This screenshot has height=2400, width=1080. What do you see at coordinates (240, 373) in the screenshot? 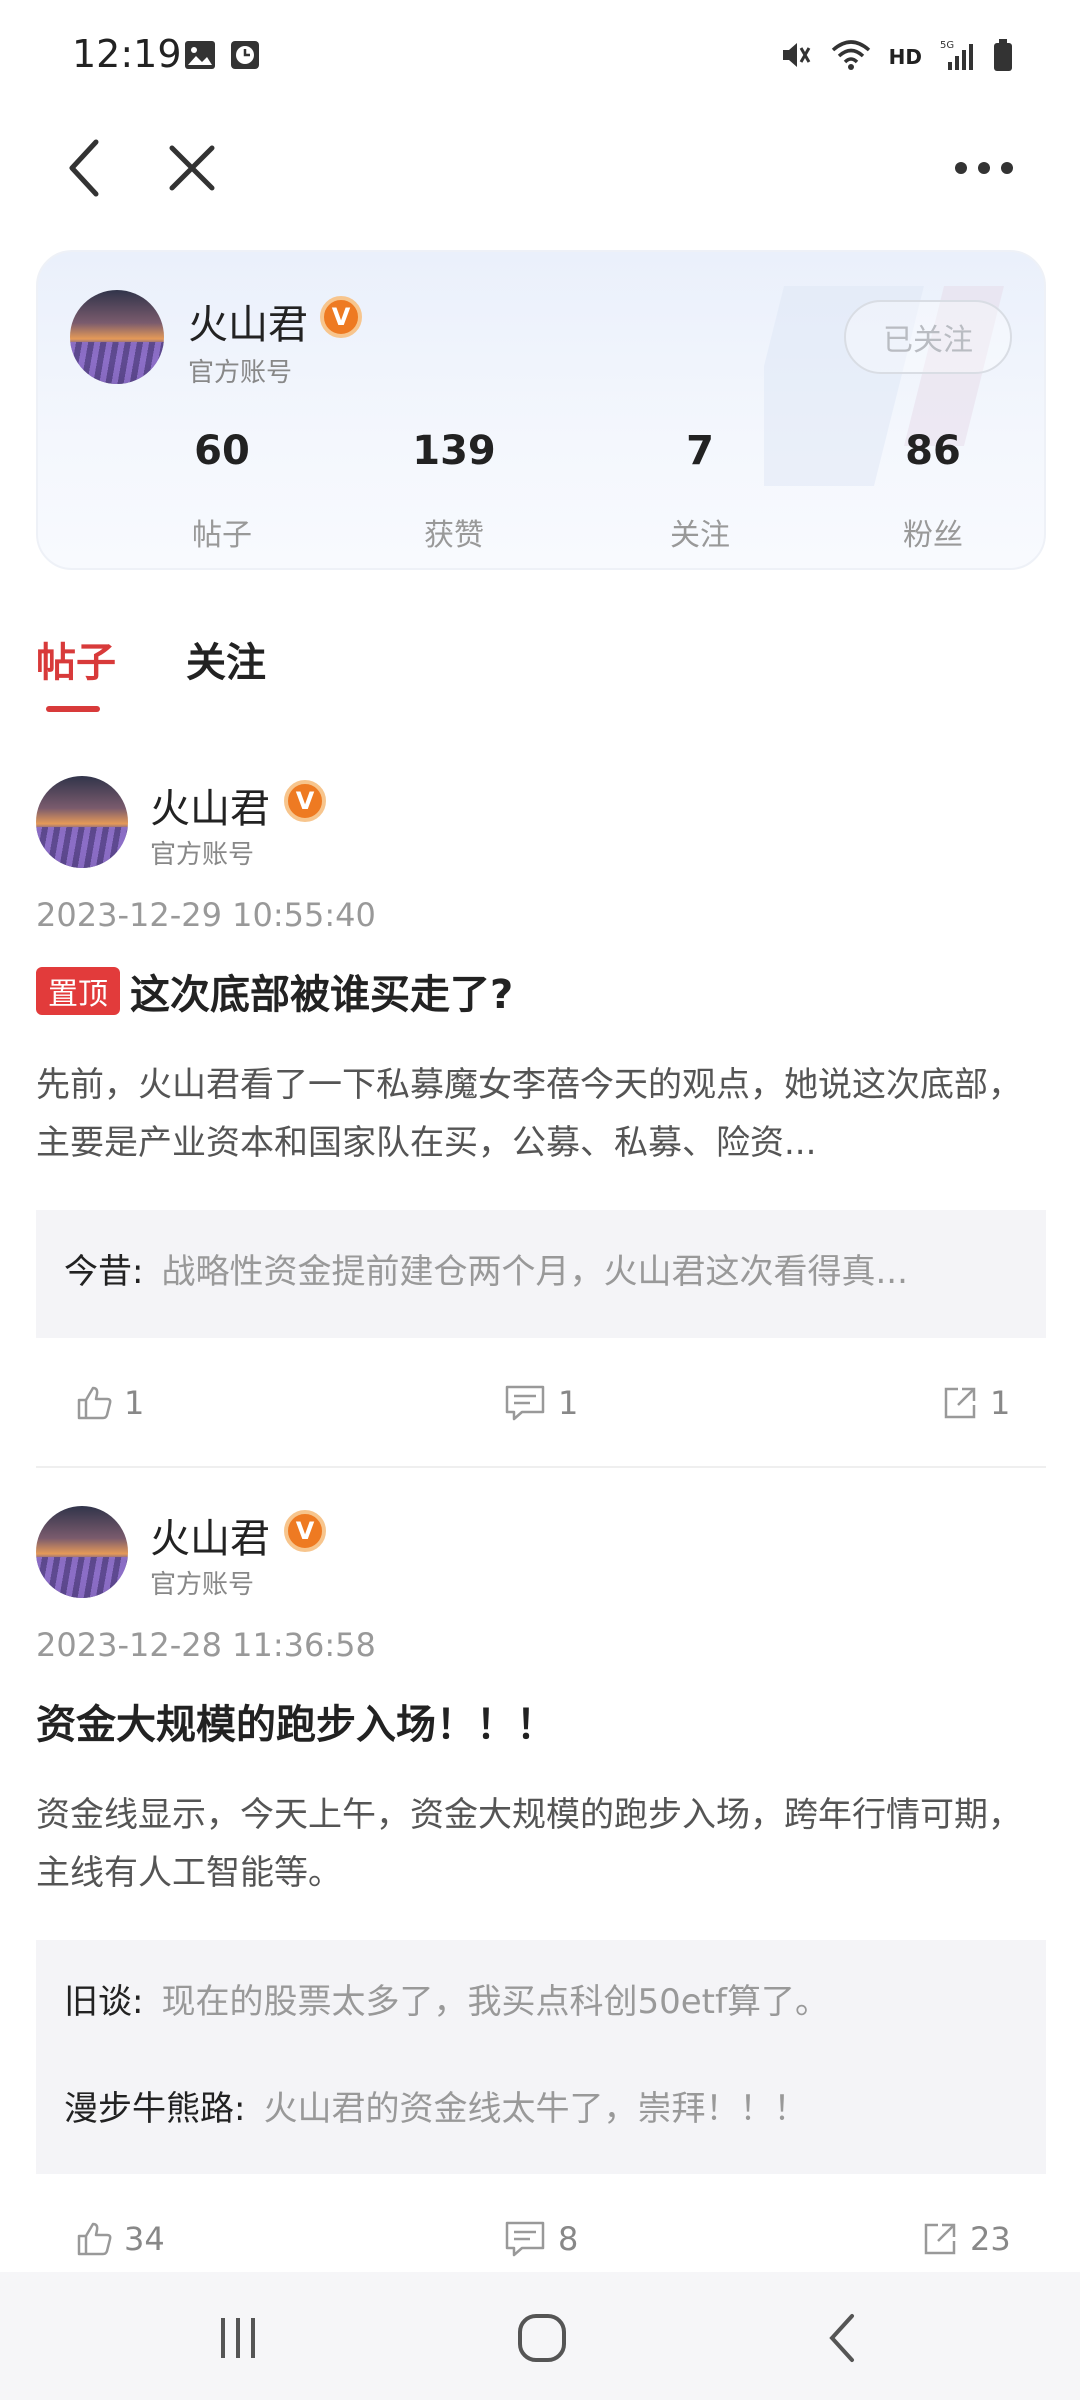
I see `profile-subtitle: 官方账号` at bounding box center [240, 373].